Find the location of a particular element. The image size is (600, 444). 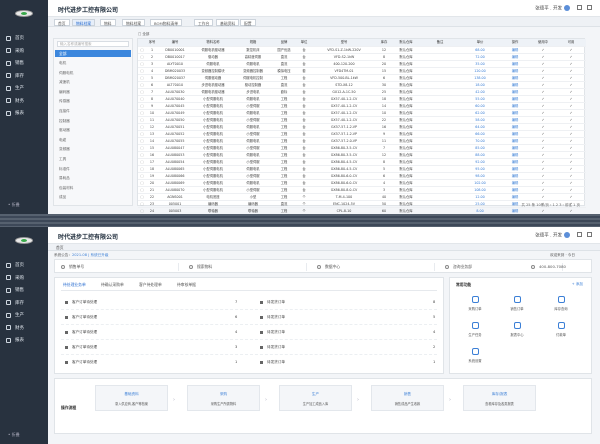

tree-node: 控制器 is located at coordinates (64, 121).